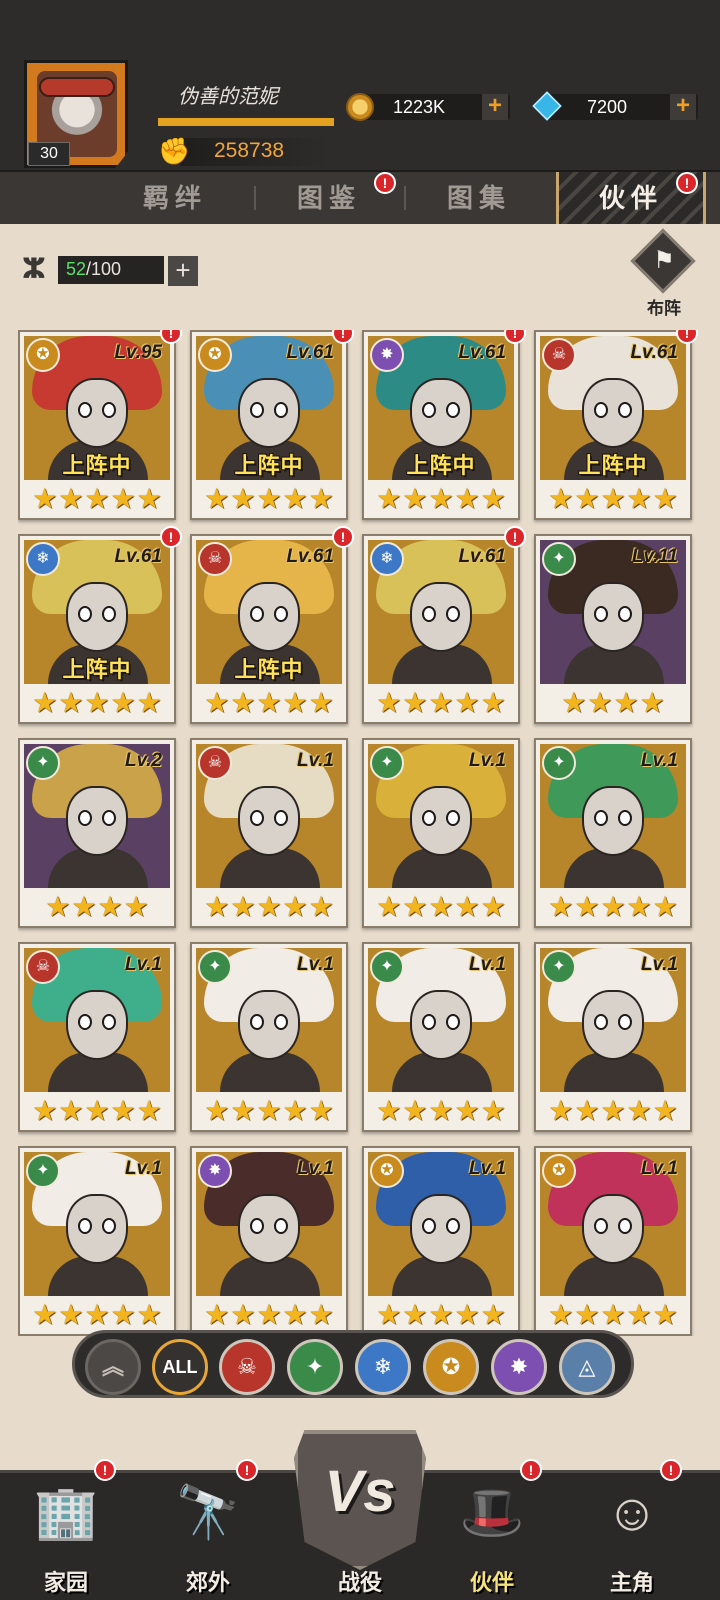 This screenshot has width=720, height=1600. What do you see at coordinates (613, 703) in the screenshot?
I see `star-rating: ★ ★ ★ ★` at bounding box center [613, 703].